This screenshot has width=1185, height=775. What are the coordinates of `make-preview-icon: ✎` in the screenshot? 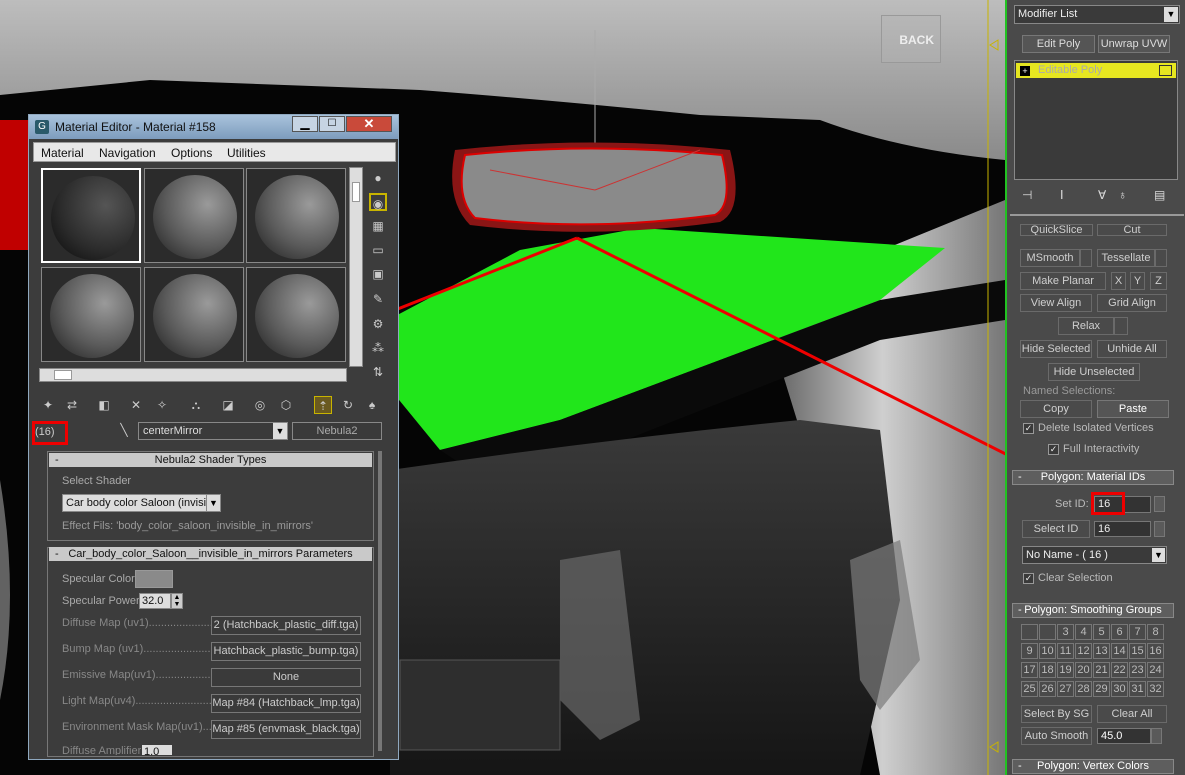 It's located at (378, 299).